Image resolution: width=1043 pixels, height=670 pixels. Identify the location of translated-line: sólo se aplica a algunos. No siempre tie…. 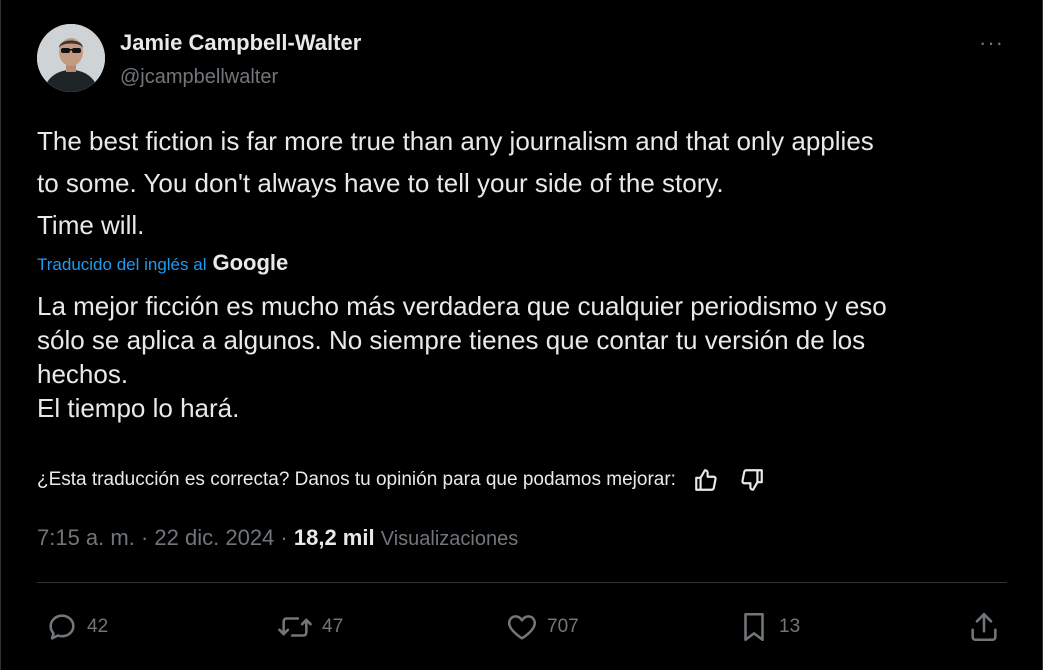
(451, 340).